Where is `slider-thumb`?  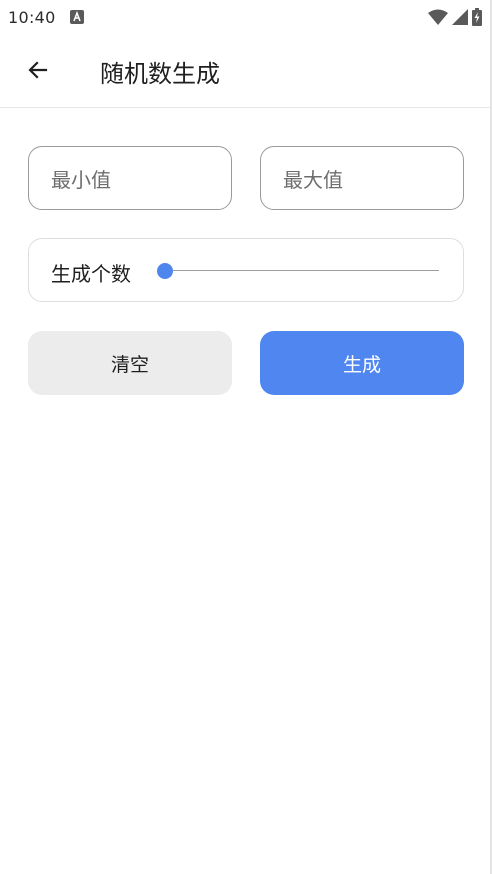 slider-thumb is located at coordinates (165, 271).